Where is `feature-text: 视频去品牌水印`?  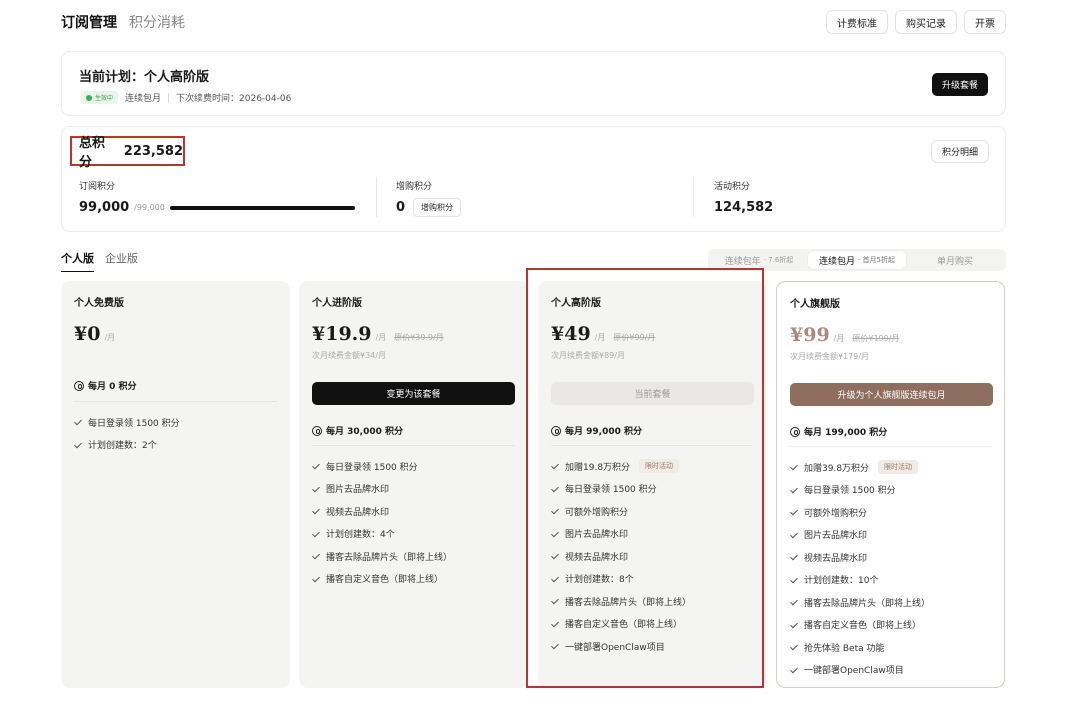 feature-text: 视频去品牌水印 is located at coordinates (836, 558).